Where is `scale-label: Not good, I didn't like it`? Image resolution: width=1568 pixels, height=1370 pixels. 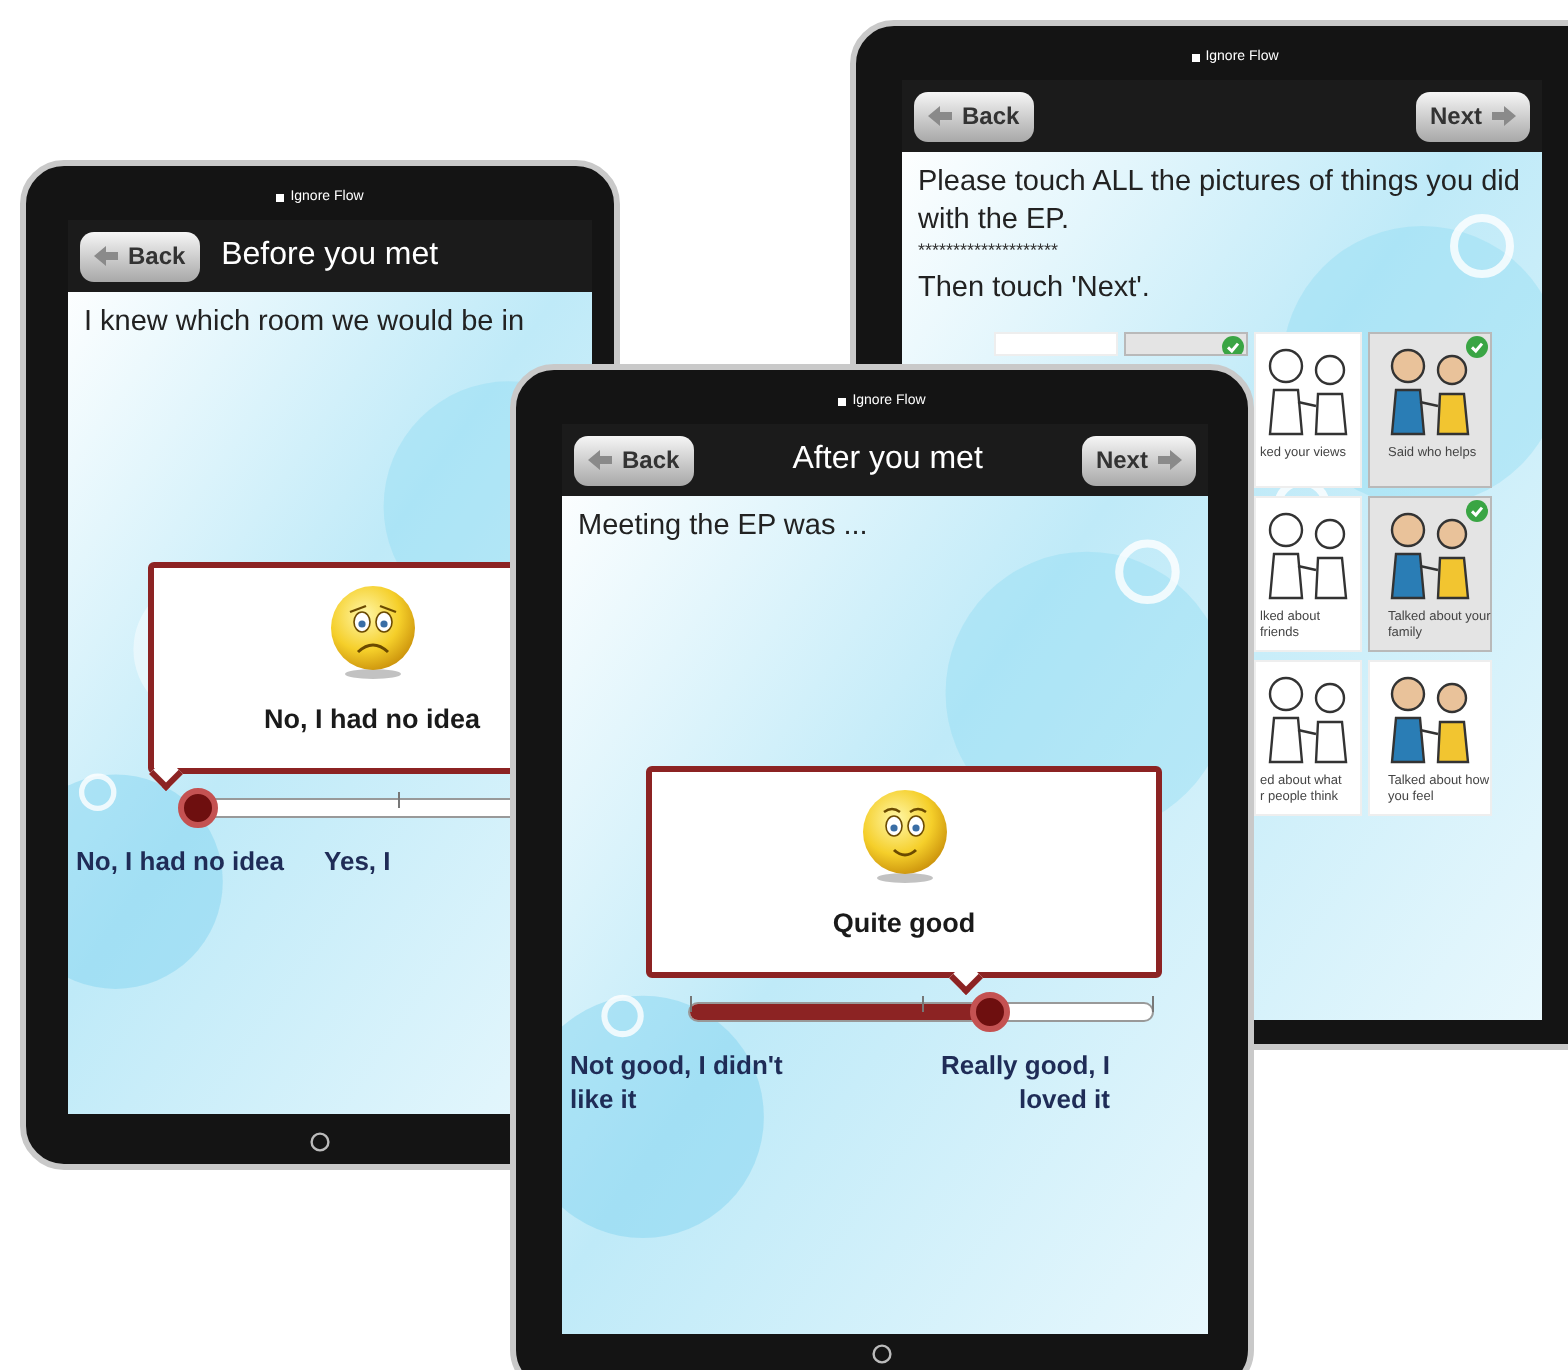 scale-label: Not good, I didn't like it is located at coordinates (677, 1082).